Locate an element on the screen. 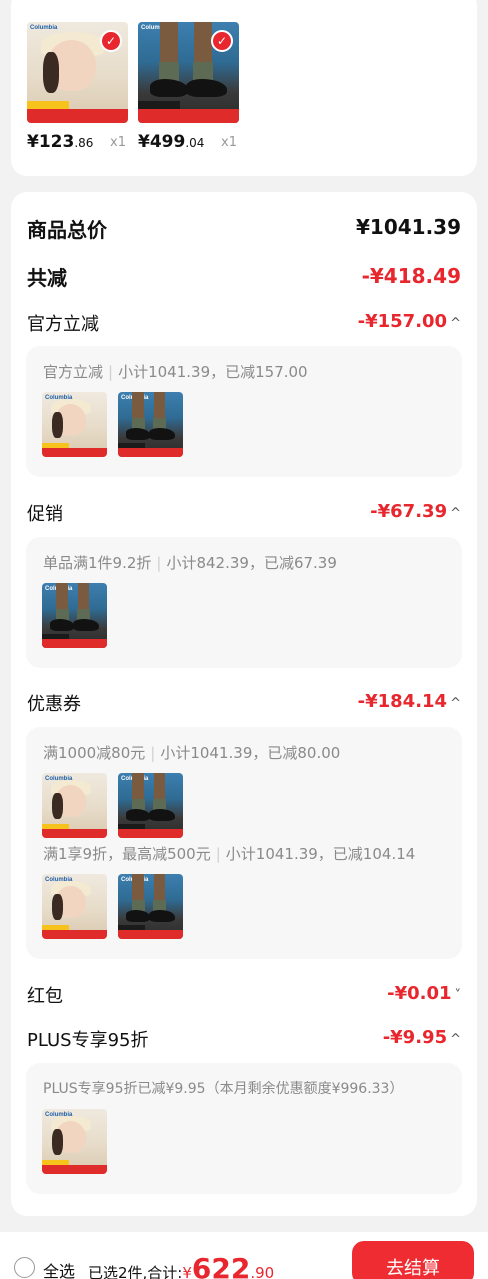  detail-text: 满1享9折，最高减500元 | 小计1041.39，已减104.14 is located at coordinates (229, 854).